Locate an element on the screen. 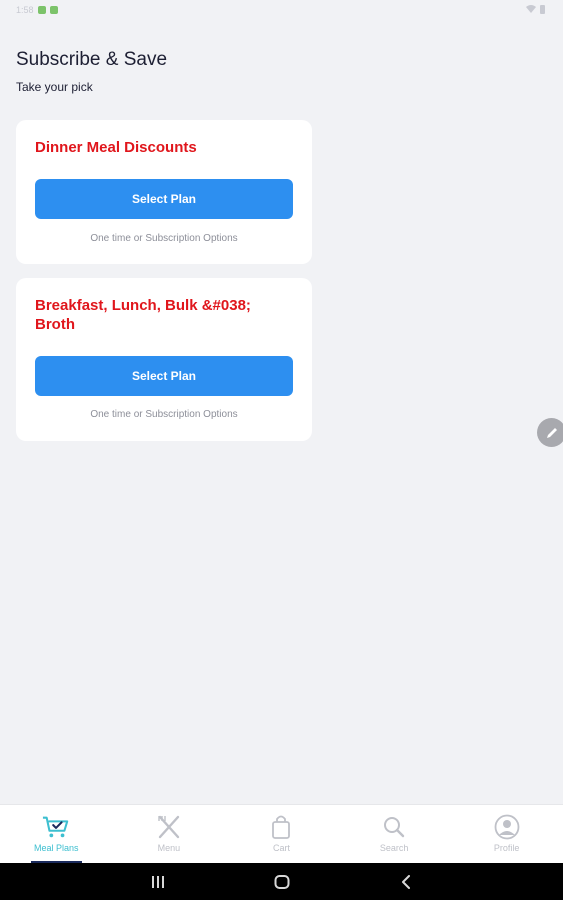 The image size is (563, 900). nav-item-menu: Menu is located at coordinates (169, 834).